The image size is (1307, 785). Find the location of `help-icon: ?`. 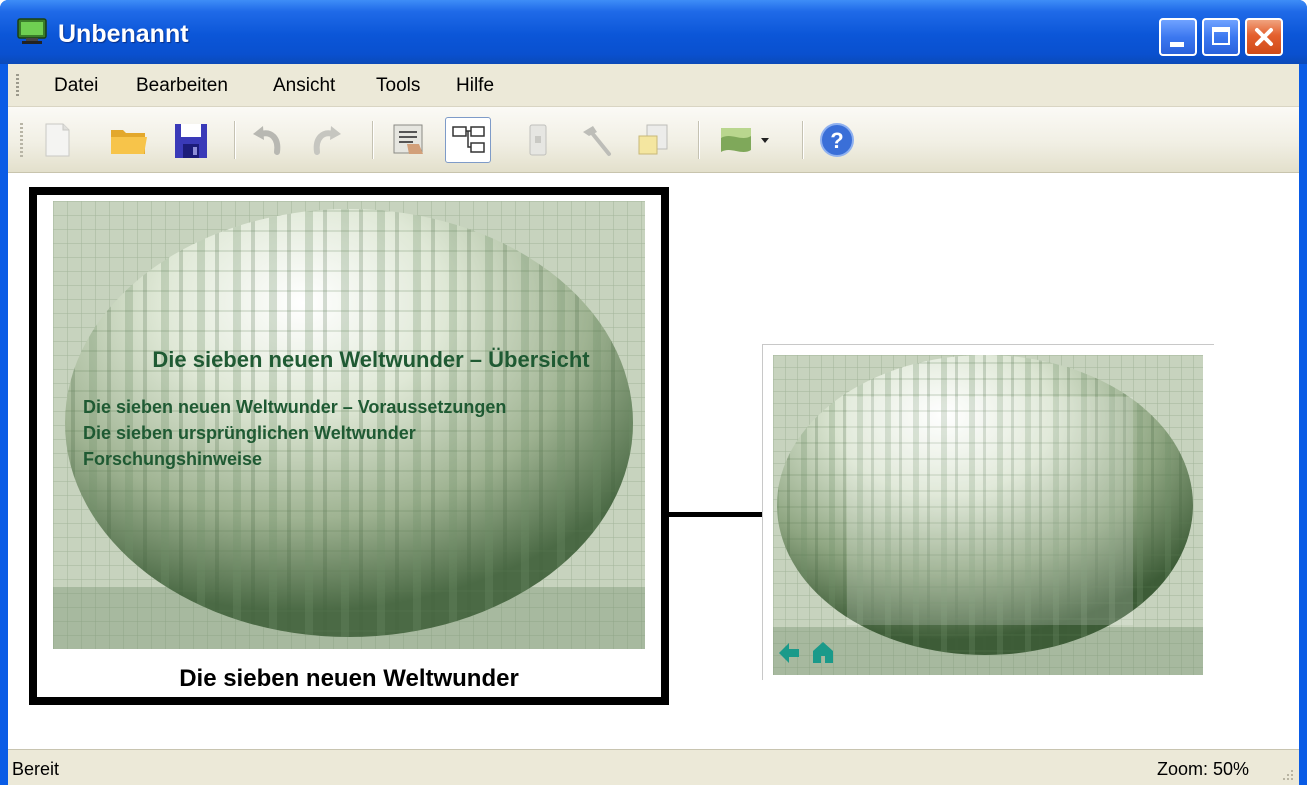

help-icon: ? is located at coordinates (837, 140).